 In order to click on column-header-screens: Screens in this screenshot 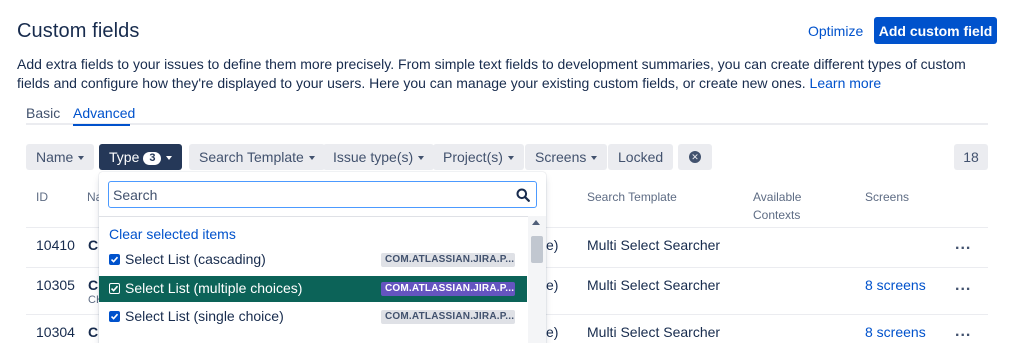, I will do `click(887, 197)`.